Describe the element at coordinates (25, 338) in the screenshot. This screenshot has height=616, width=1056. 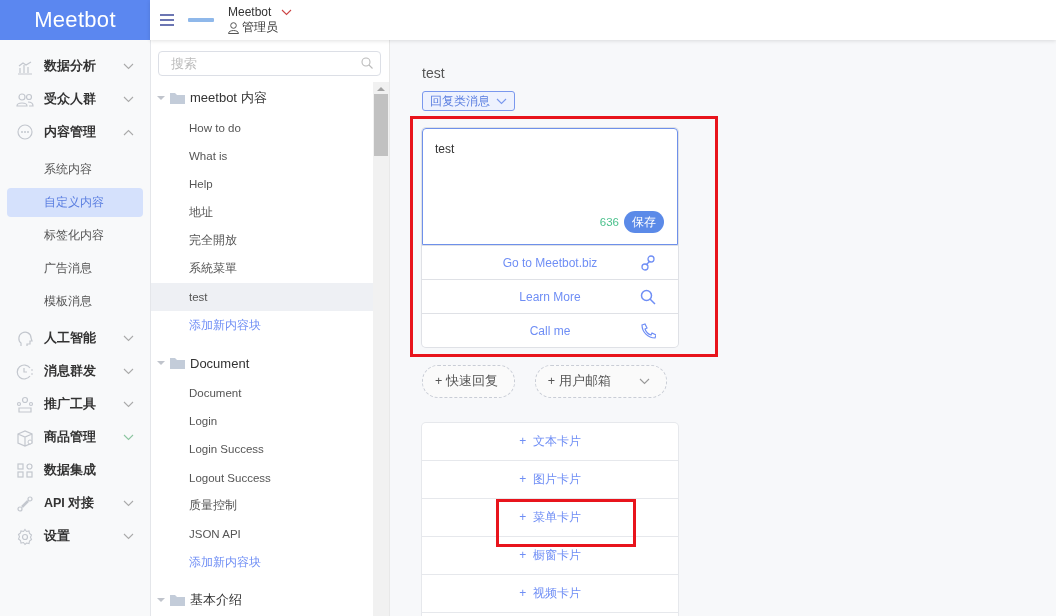
I see `head-icon` at that location.